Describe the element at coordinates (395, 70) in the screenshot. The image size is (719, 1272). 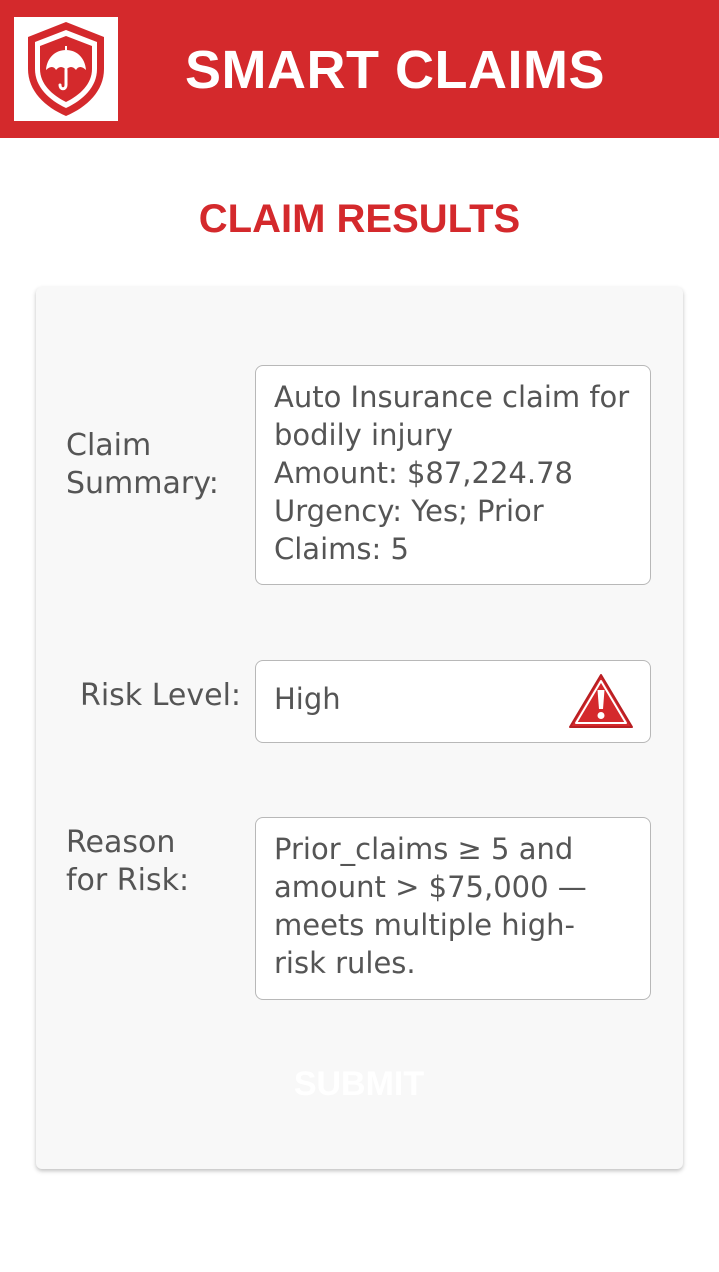
I see `app-title: SMART CLAIMS` at that location.